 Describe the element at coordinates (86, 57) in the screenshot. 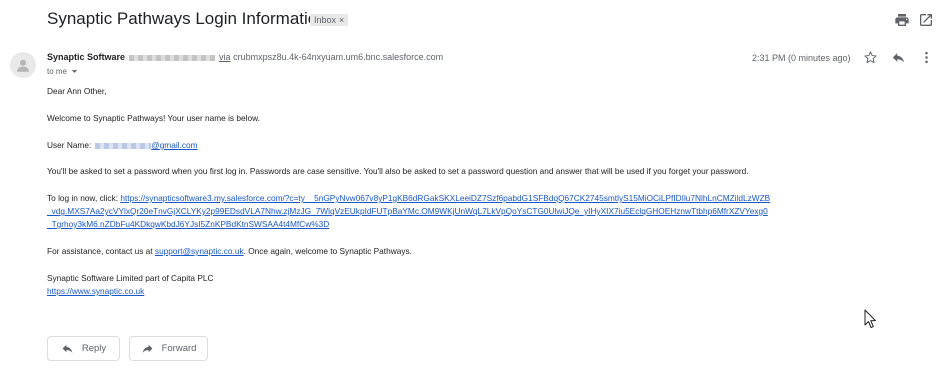

I see `sender-name: Synaptic Software` at that location.